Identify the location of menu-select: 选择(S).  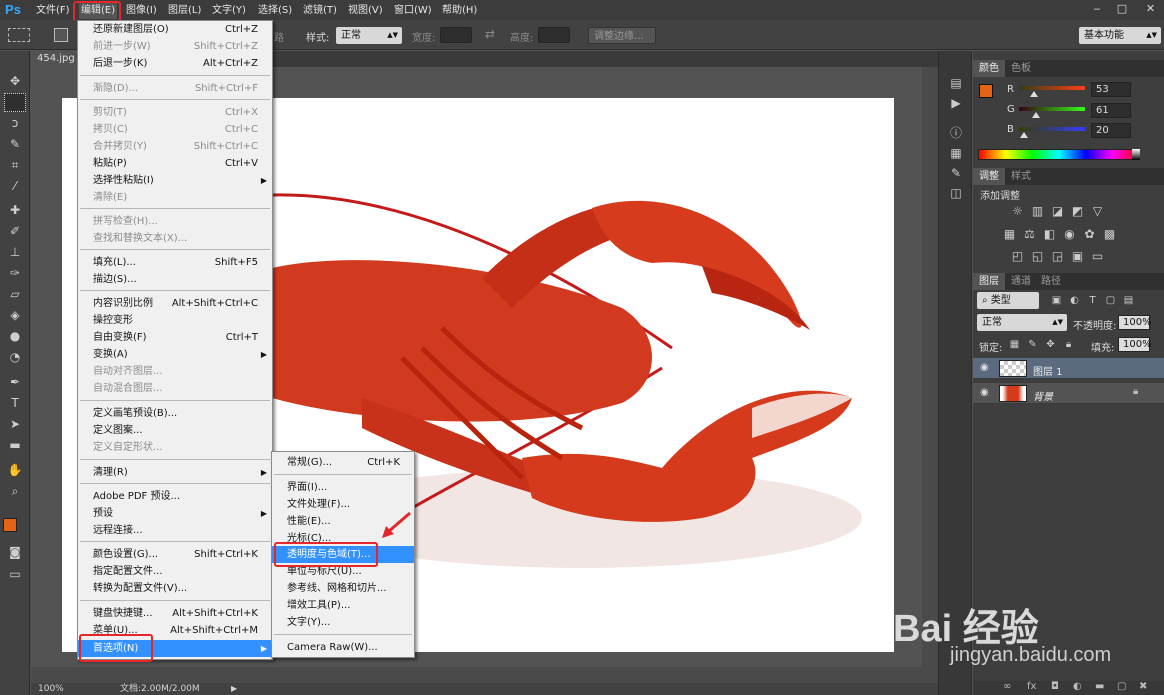
(275, 10).